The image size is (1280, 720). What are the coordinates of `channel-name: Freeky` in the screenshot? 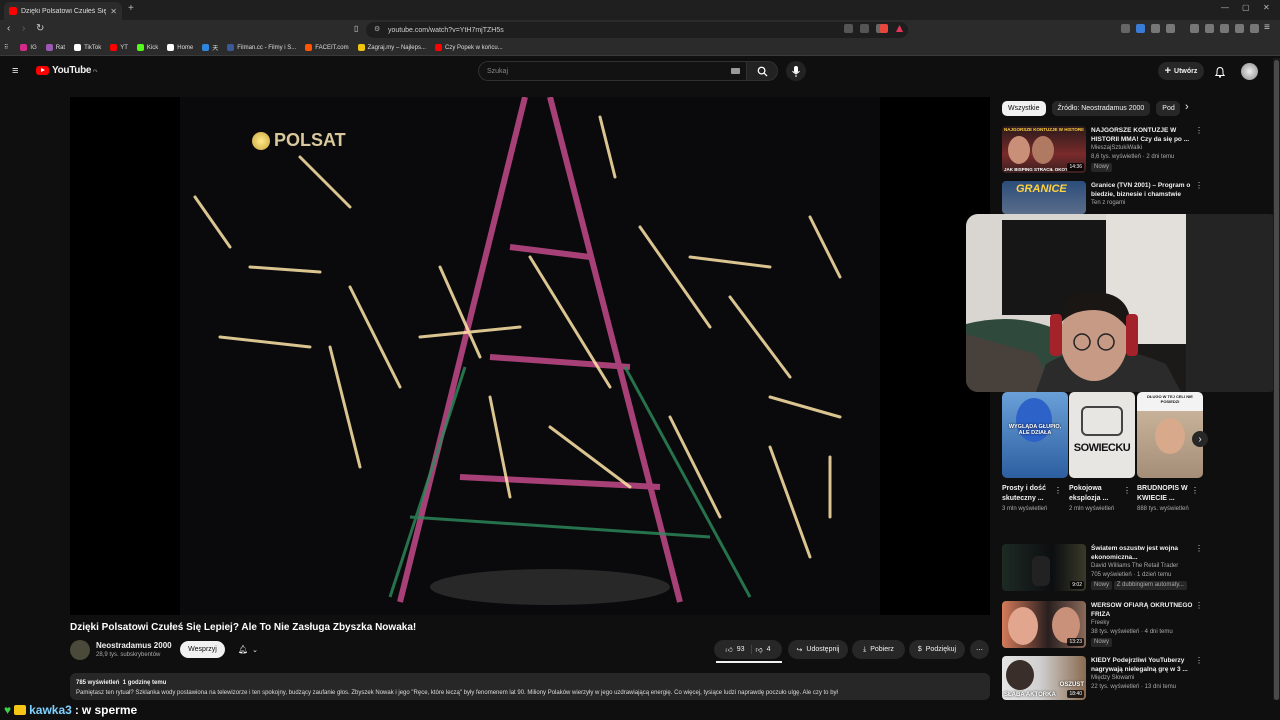 It's located at (1100, 623).